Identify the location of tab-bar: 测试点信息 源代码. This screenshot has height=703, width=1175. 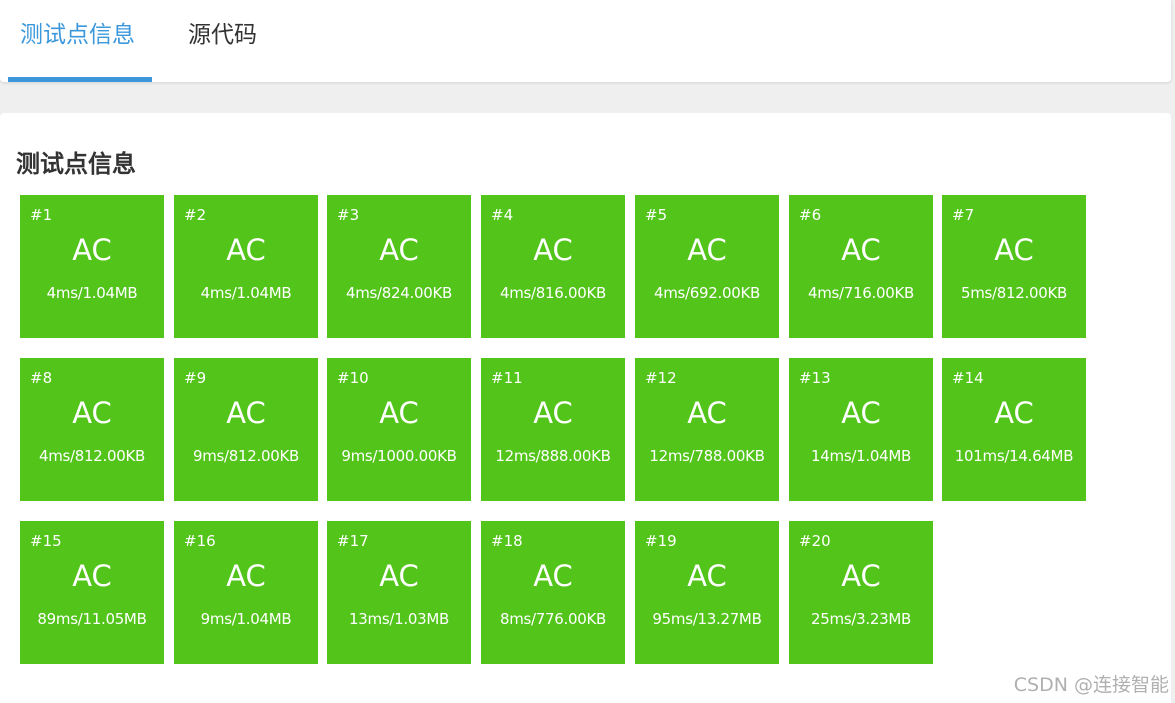
(585, 41).